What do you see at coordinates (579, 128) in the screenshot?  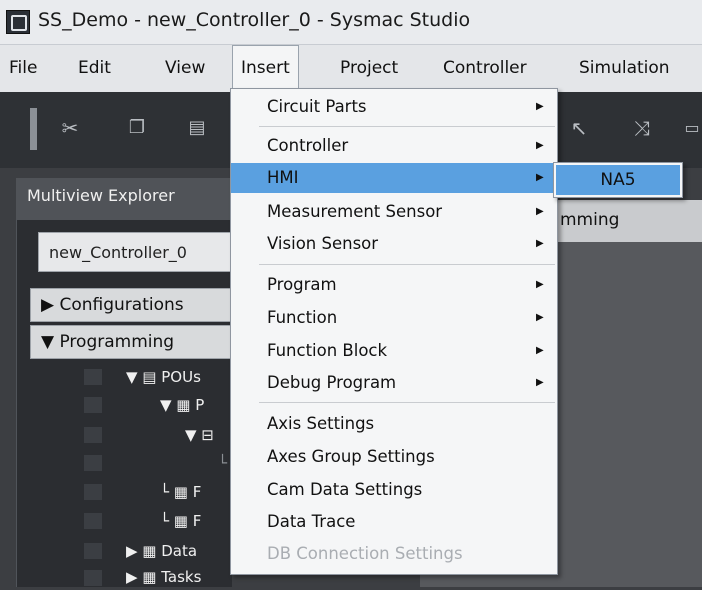 I see `pointer-tool-icon: ↖` at bounding box center [579, 128].